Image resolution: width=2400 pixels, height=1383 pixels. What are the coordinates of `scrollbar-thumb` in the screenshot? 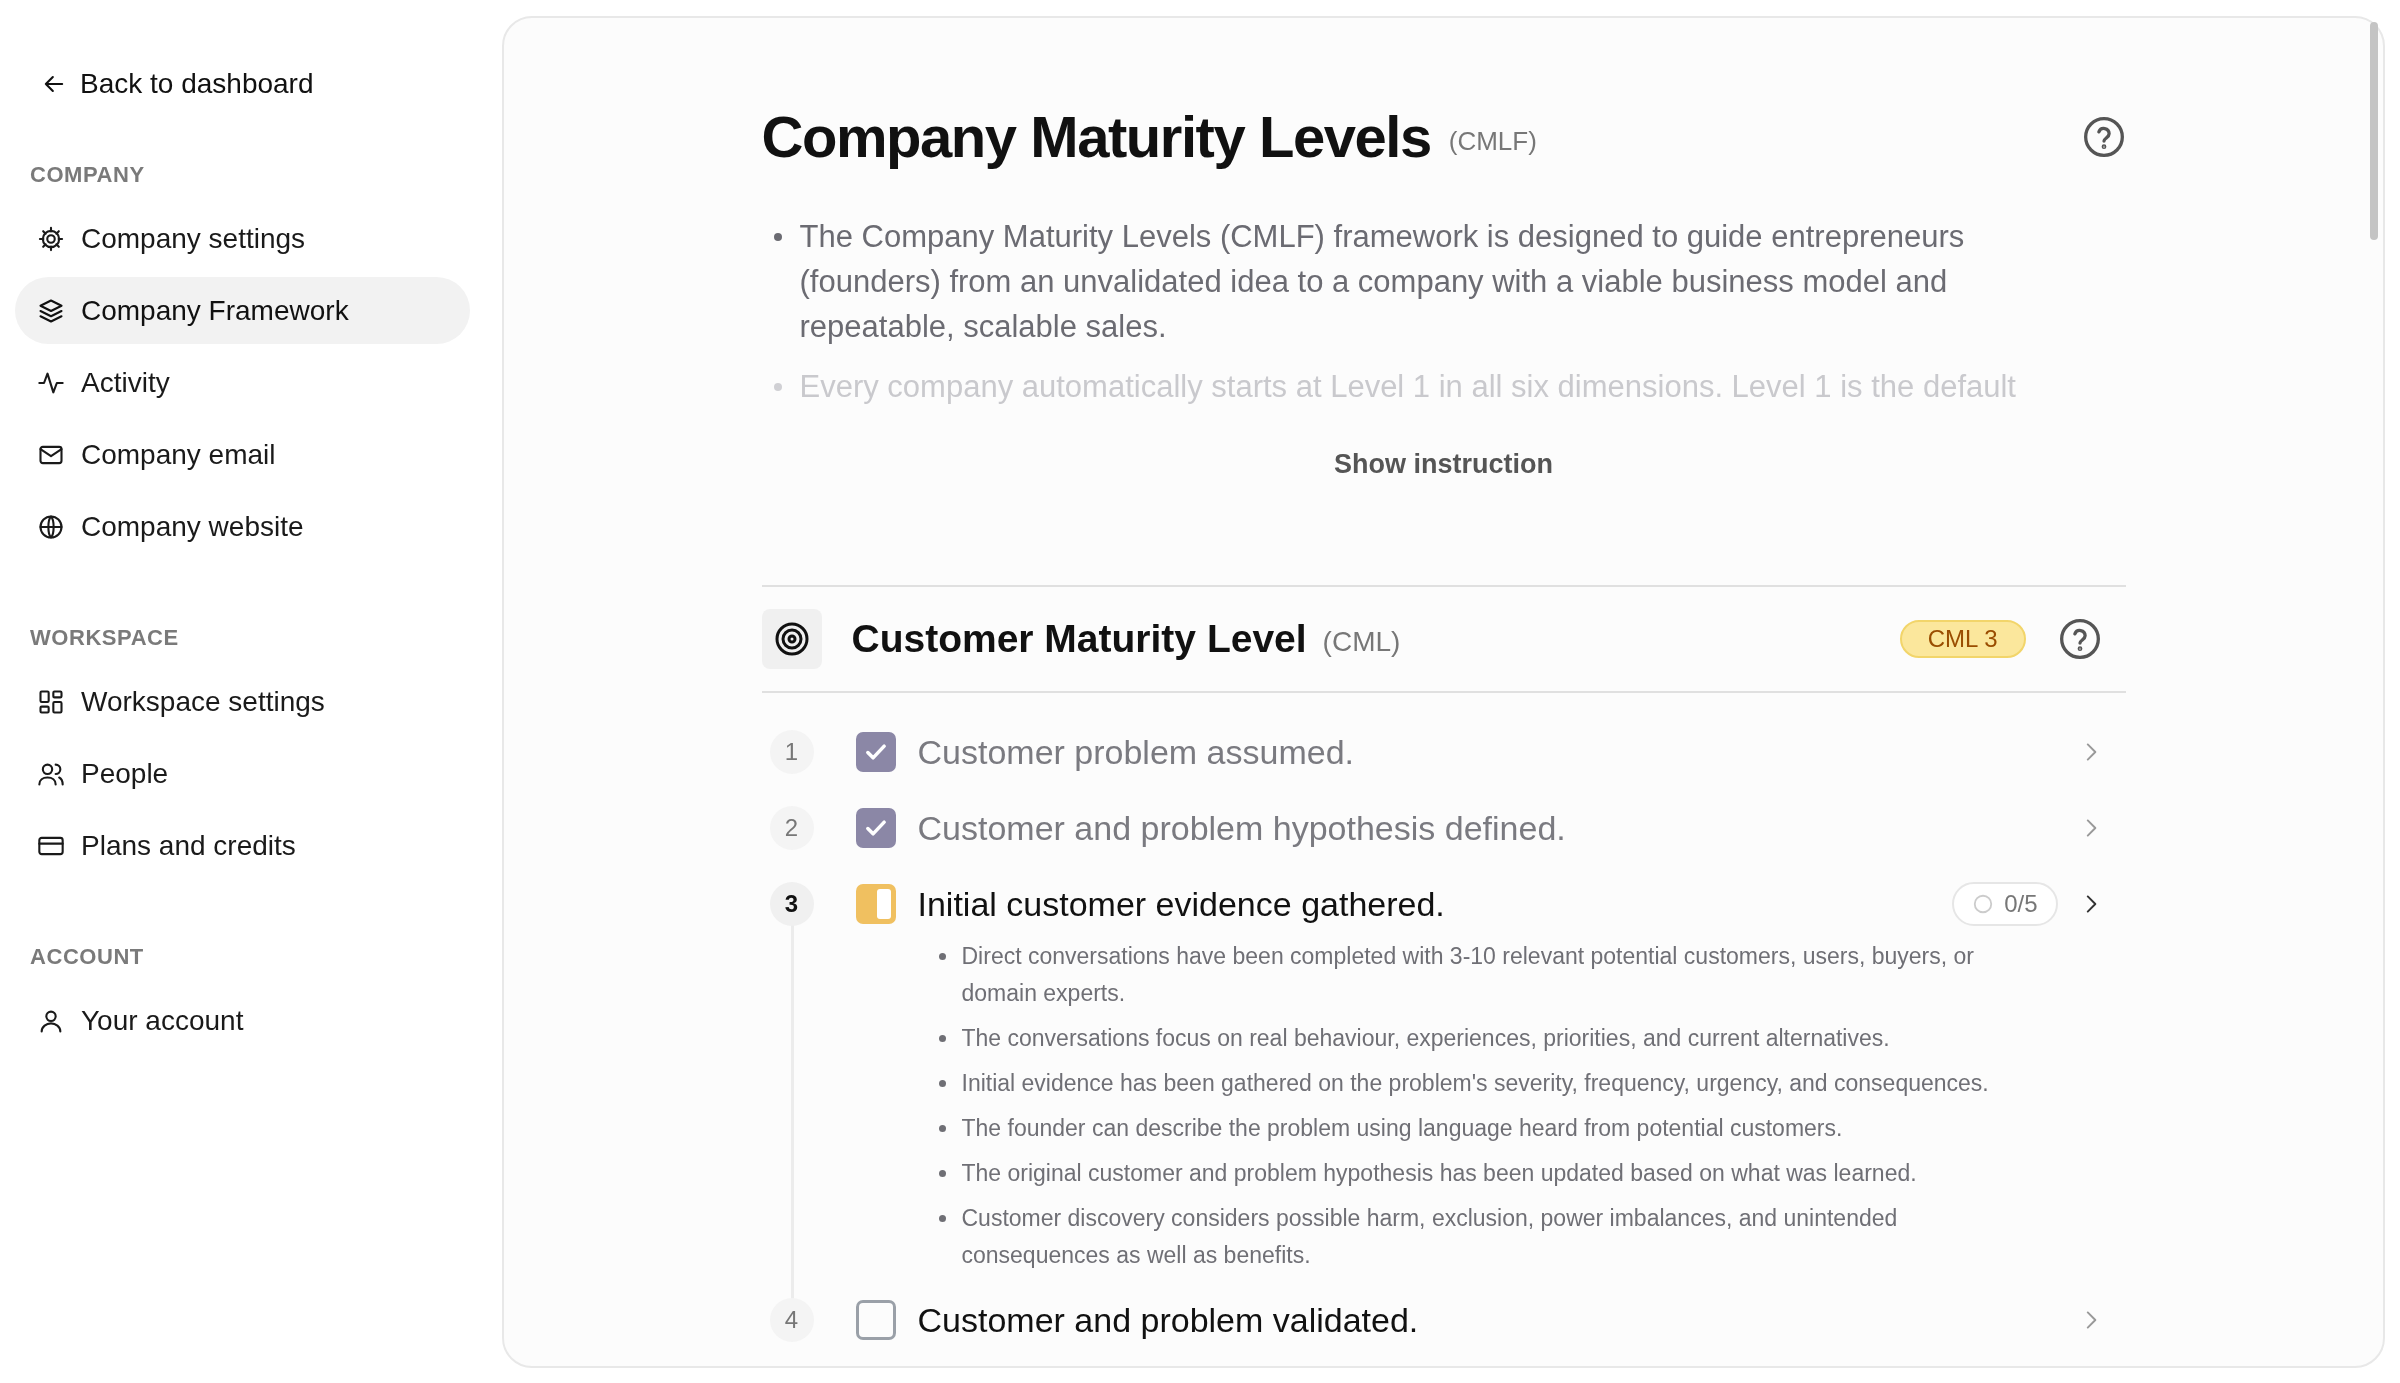 It's located at (2374, 131).